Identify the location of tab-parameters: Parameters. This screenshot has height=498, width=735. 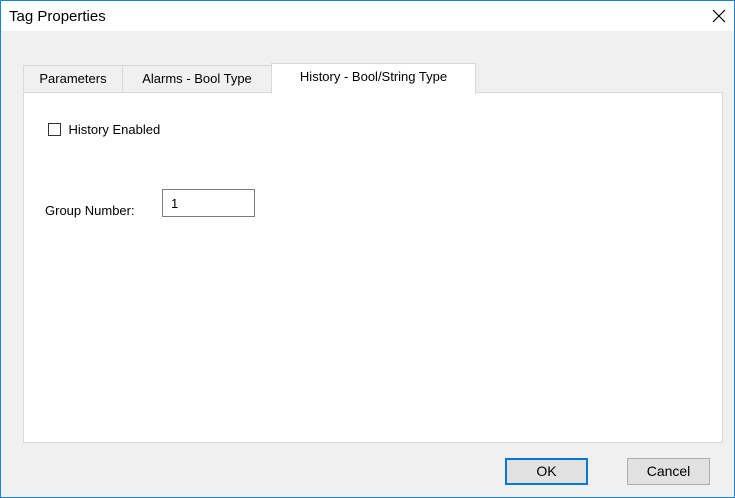
(73, 78).